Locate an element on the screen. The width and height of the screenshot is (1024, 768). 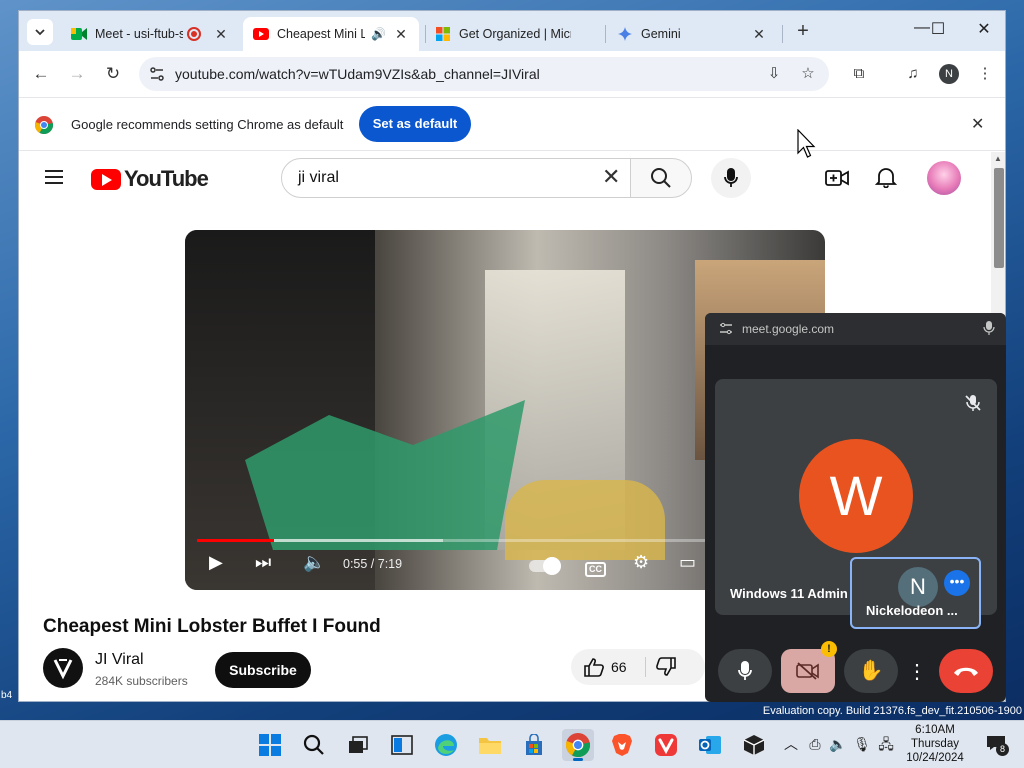
tab-label: Get Organized | Micr is located at coordinates (515, 34).